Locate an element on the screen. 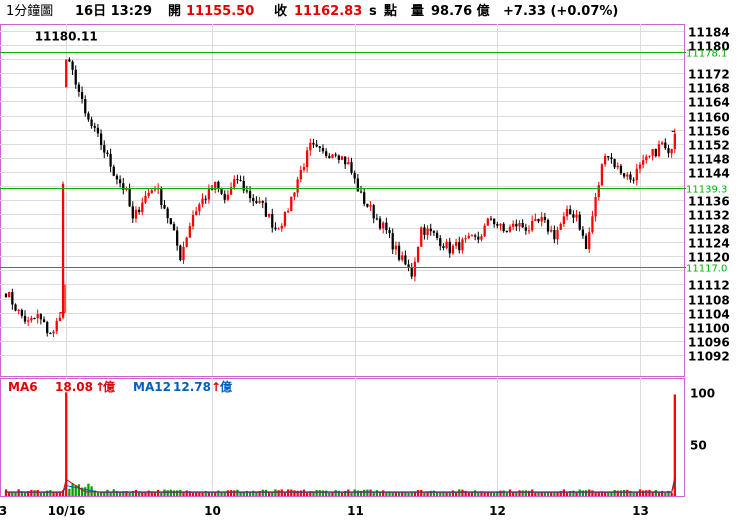  price-tick-label: 11100 is located at coordinates (709, 329).